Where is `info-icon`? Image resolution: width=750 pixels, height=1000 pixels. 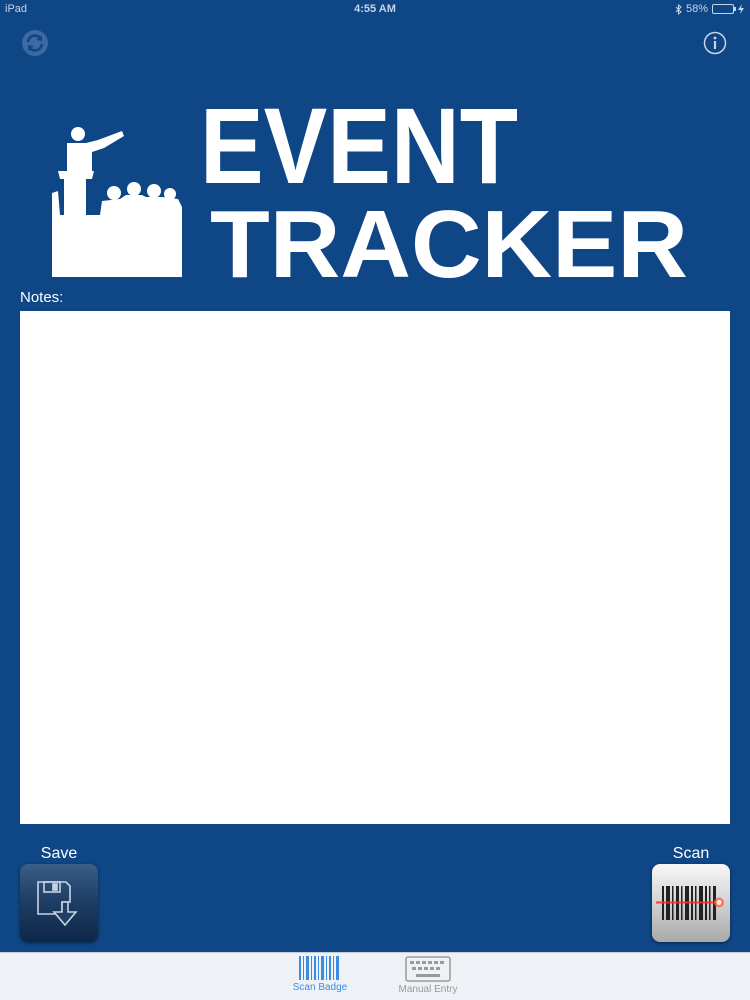
info-icon is located at coordinates (715, 43).